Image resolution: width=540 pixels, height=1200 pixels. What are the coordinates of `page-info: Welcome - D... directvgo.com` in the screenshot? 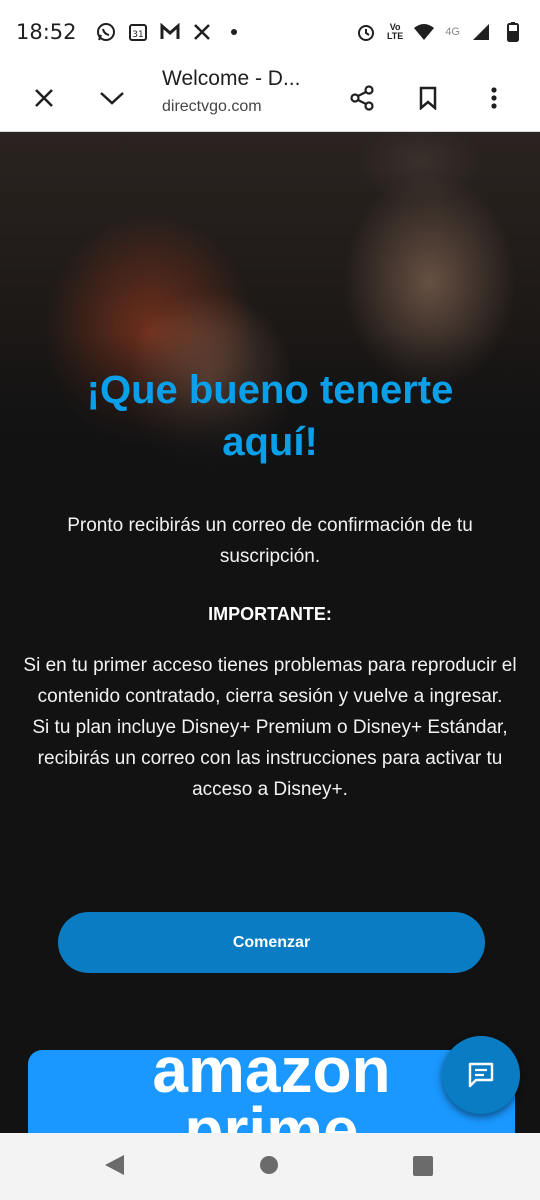 It's located at (242, 91).